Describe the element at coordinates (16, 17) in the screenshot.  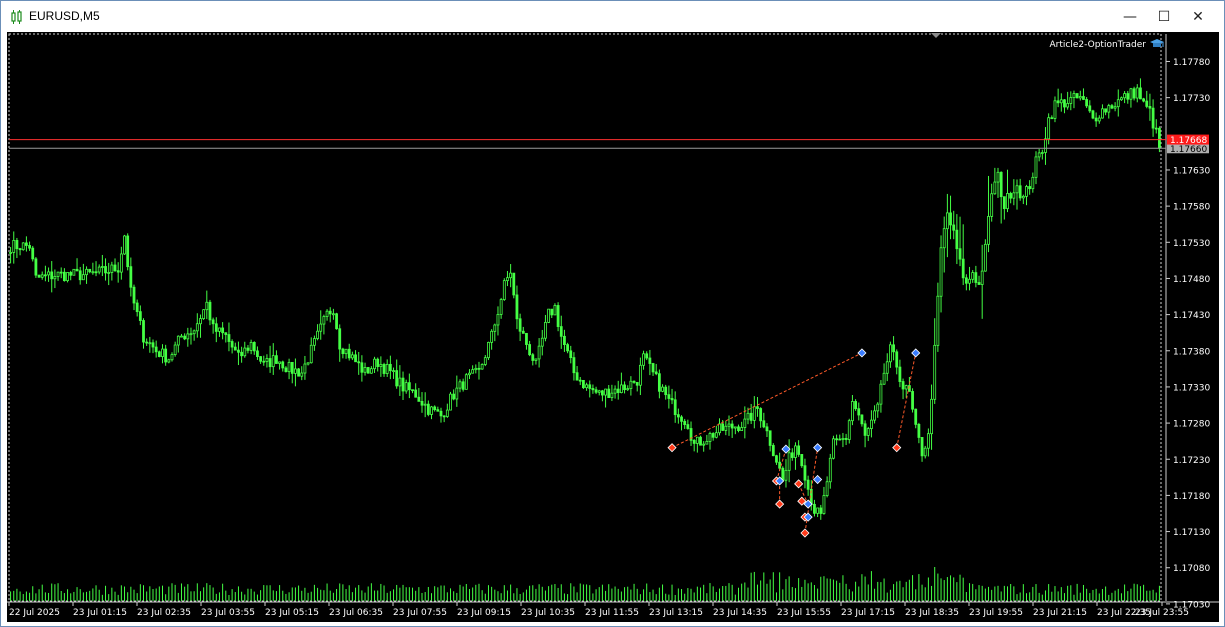
I see `chart-candles-icon` at that location.